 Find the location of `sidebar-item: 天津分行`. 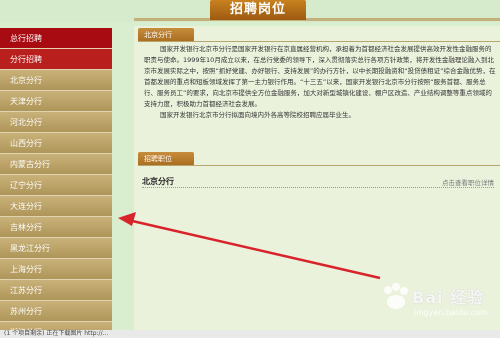

sidebar-item: 天津分行 is located at coordinates (56, 101).